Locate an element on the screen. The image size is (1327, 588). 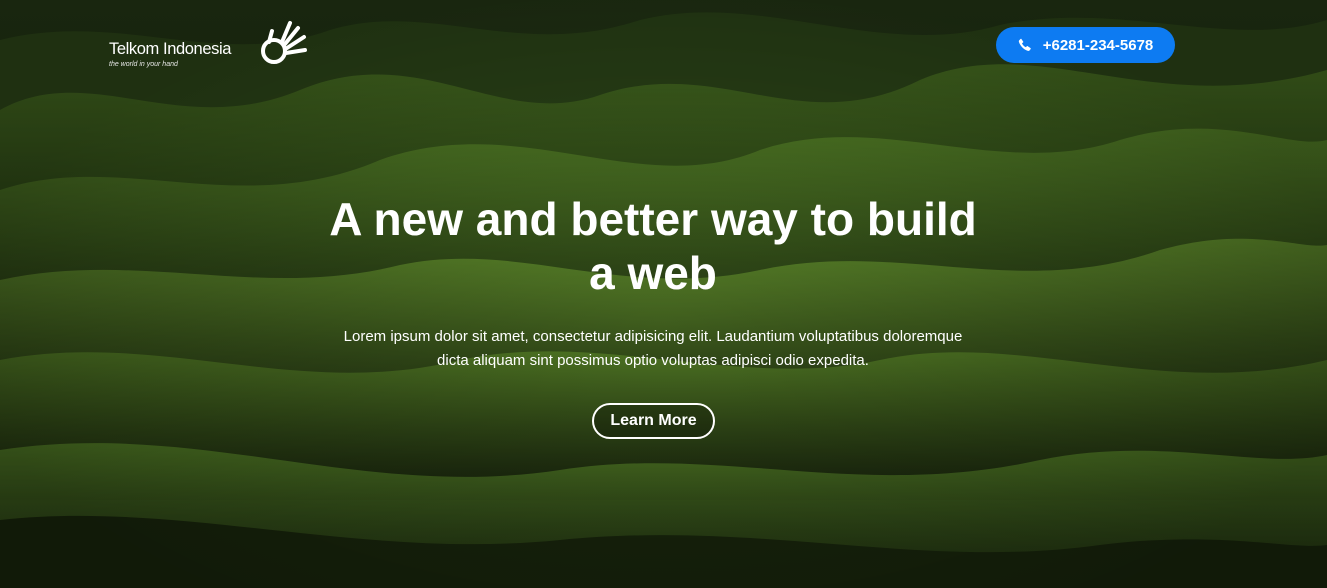
telkom-logo: Telkom Indonesia the world in your hand is located at coordinates (209, 46).